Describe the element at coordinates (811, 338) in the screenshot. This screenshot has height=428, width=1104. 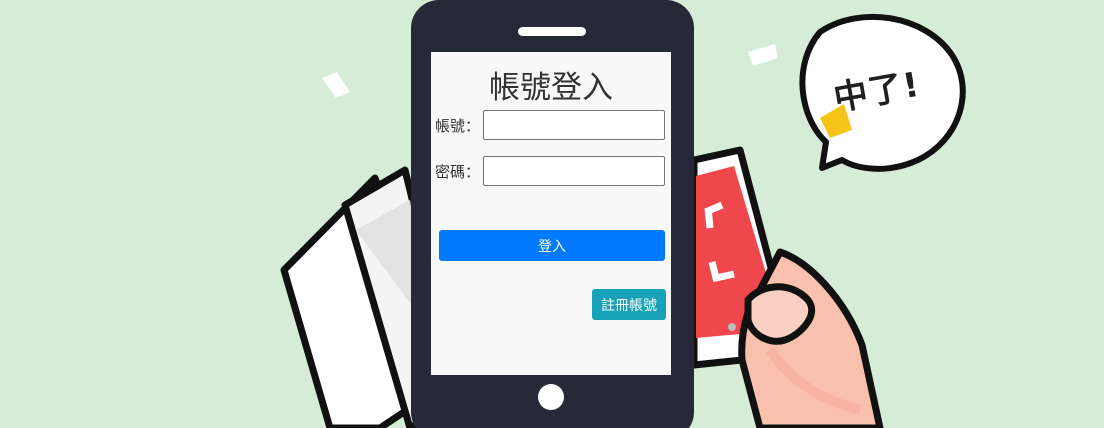
I see `hand-illustration` at that location.